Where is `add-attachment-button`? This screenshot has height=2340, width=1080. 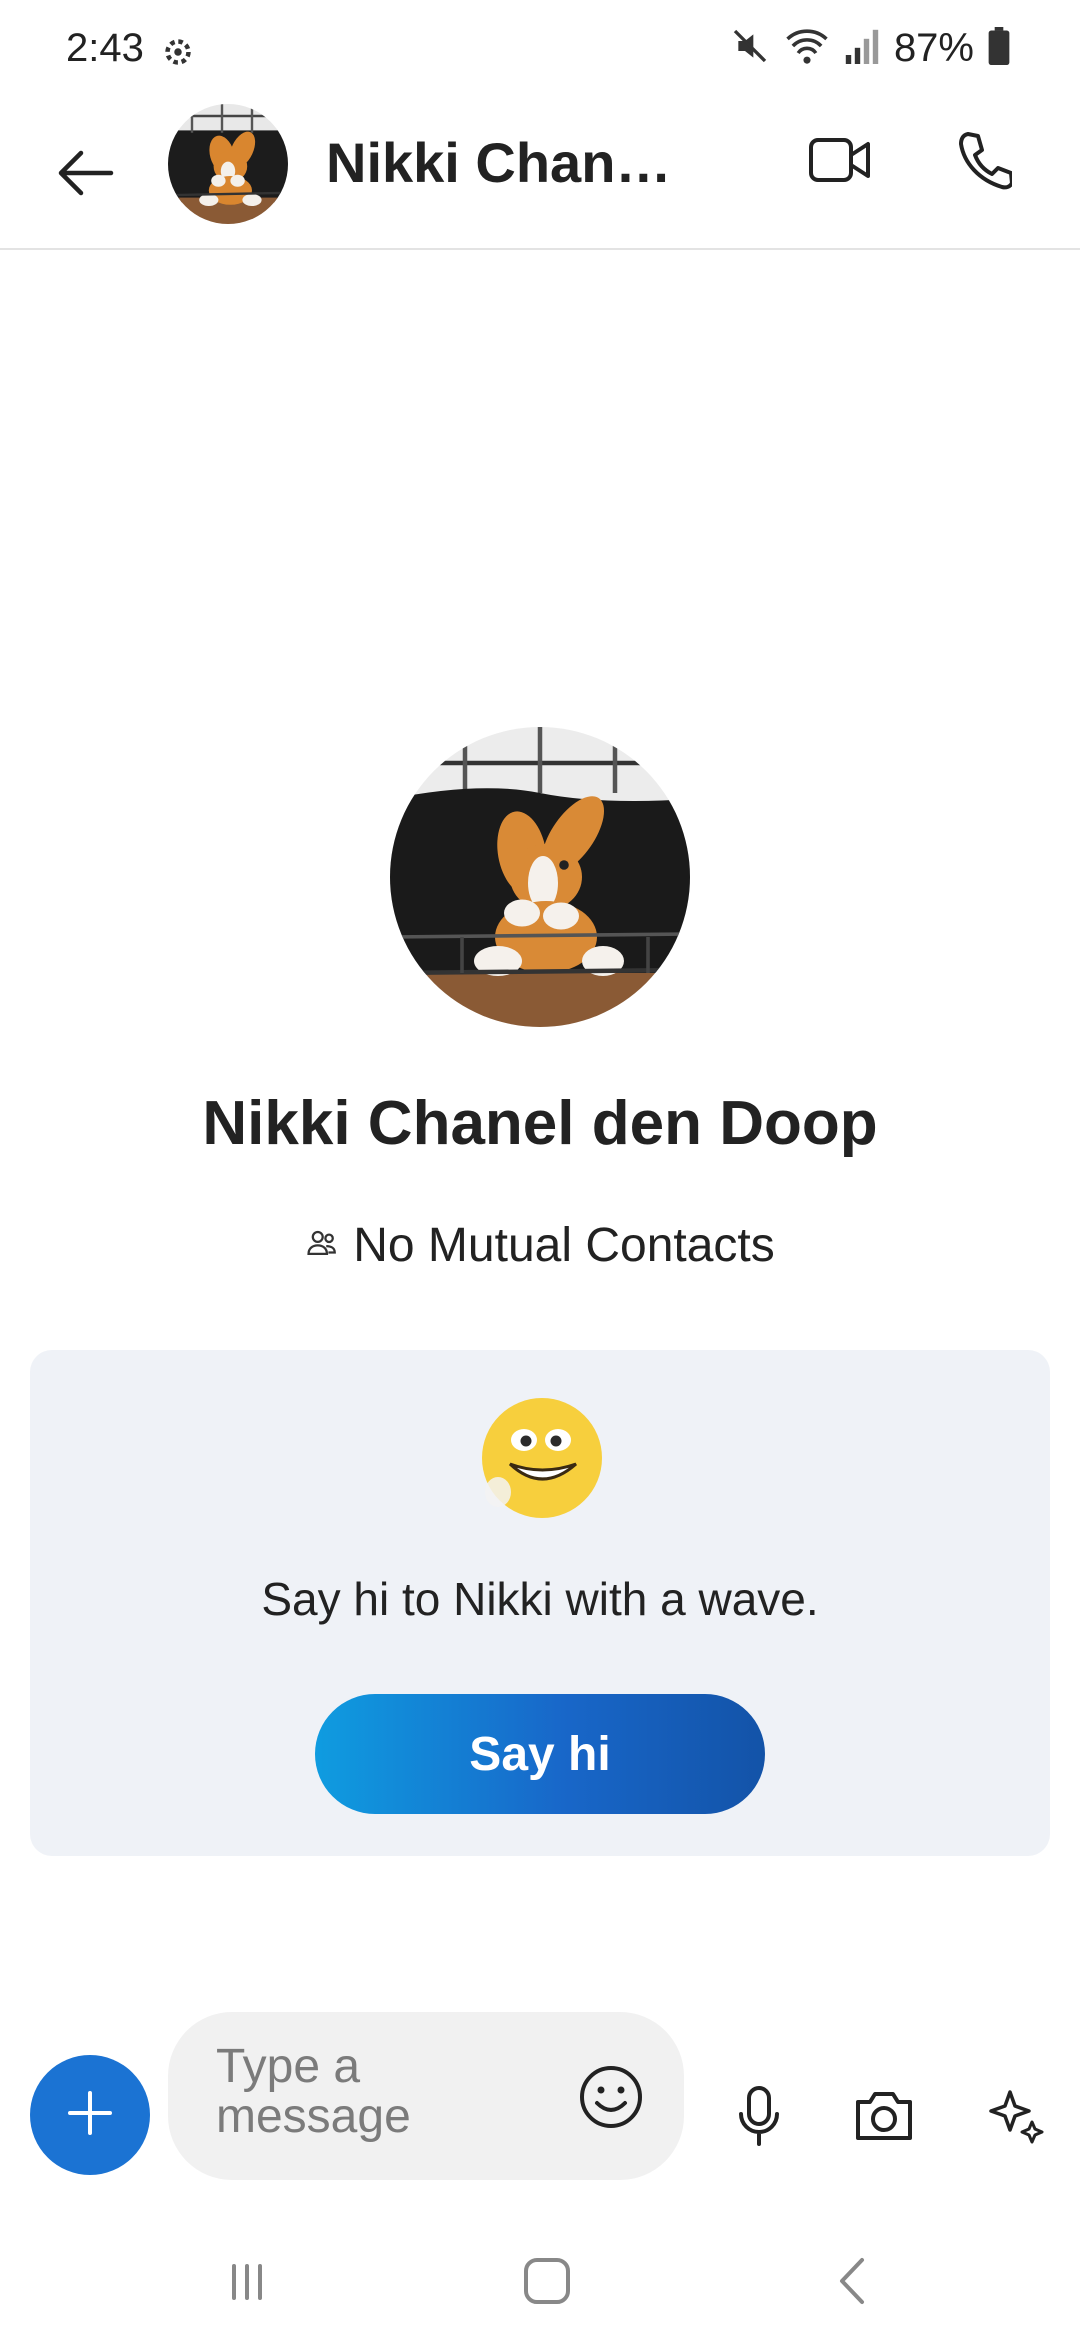 add-attachment-button is located at coordinates (90, 2115).